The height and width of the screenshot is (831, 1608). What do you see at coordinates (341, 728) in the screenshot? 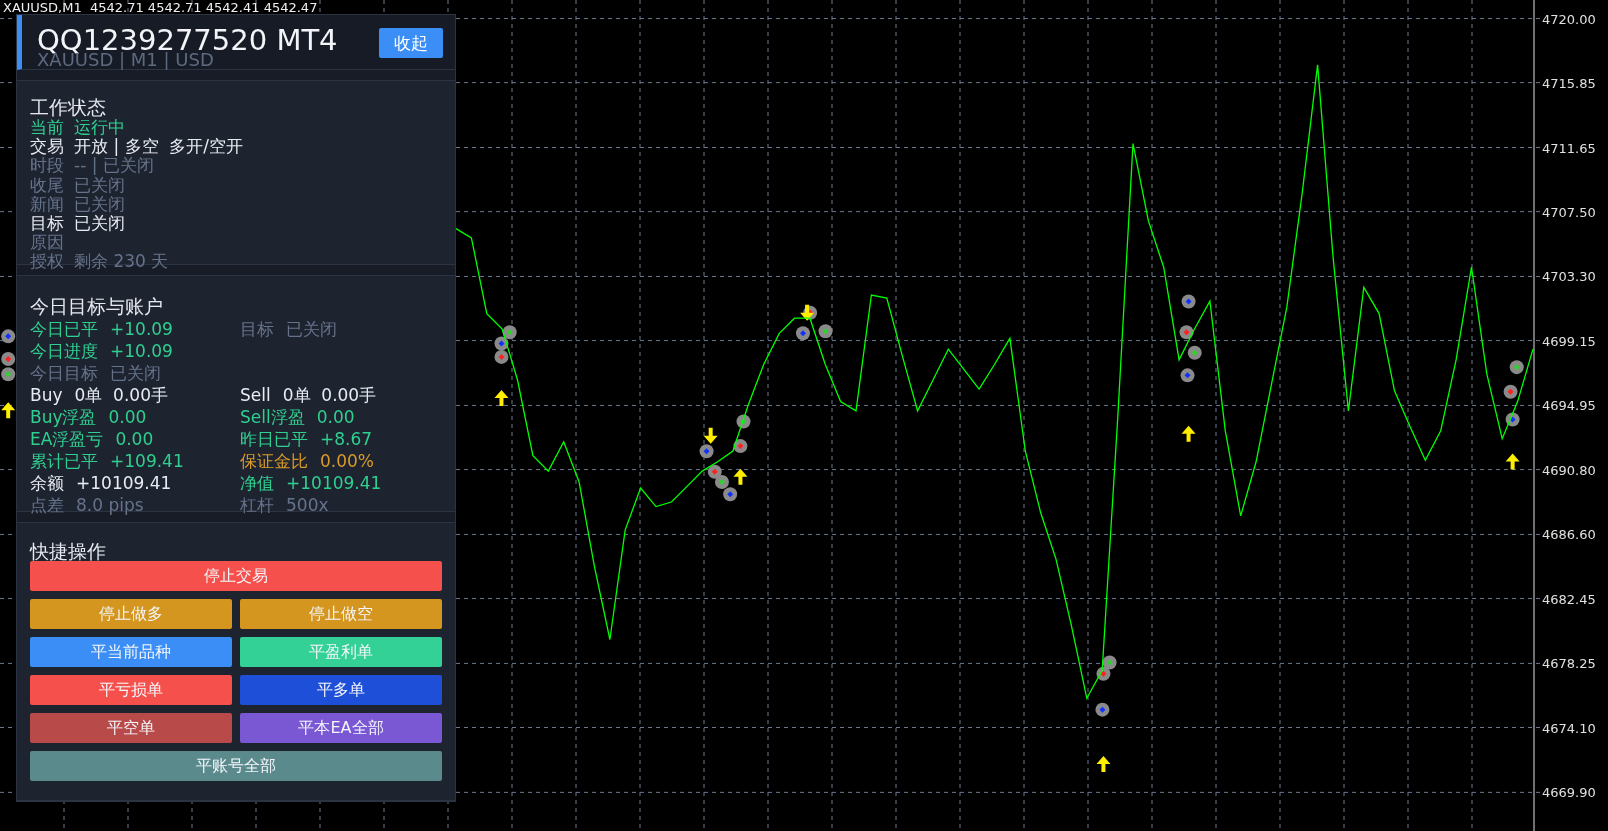
I see `action-button: 平本EA全部` at bounding box center [341, 728].